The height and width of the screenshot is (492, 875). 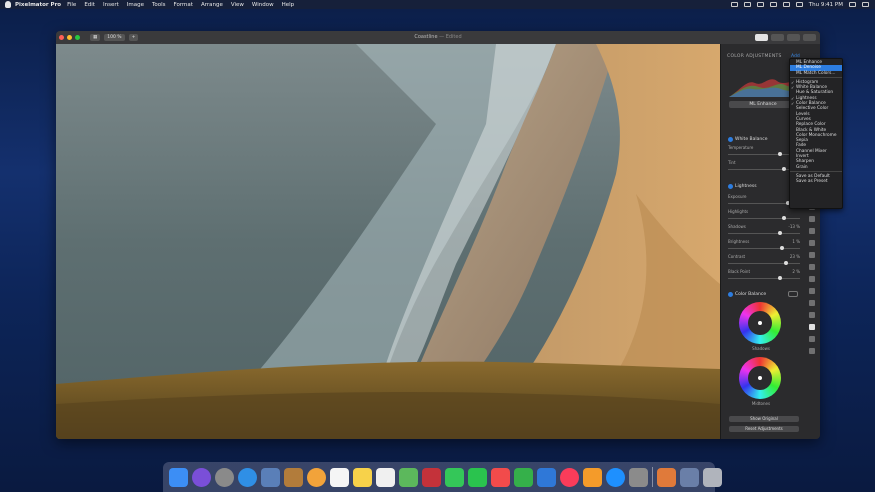 I want to click on pixelmator-icon, so click(x=666, y=477).